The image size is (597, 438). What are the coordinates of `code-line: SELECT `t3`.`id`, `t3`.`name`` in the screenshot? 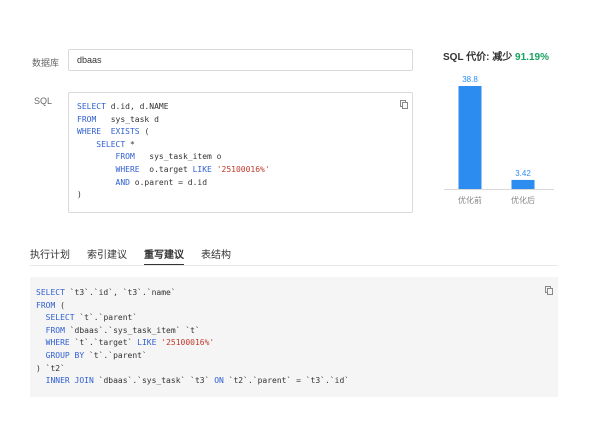 It's located at (192, 293).